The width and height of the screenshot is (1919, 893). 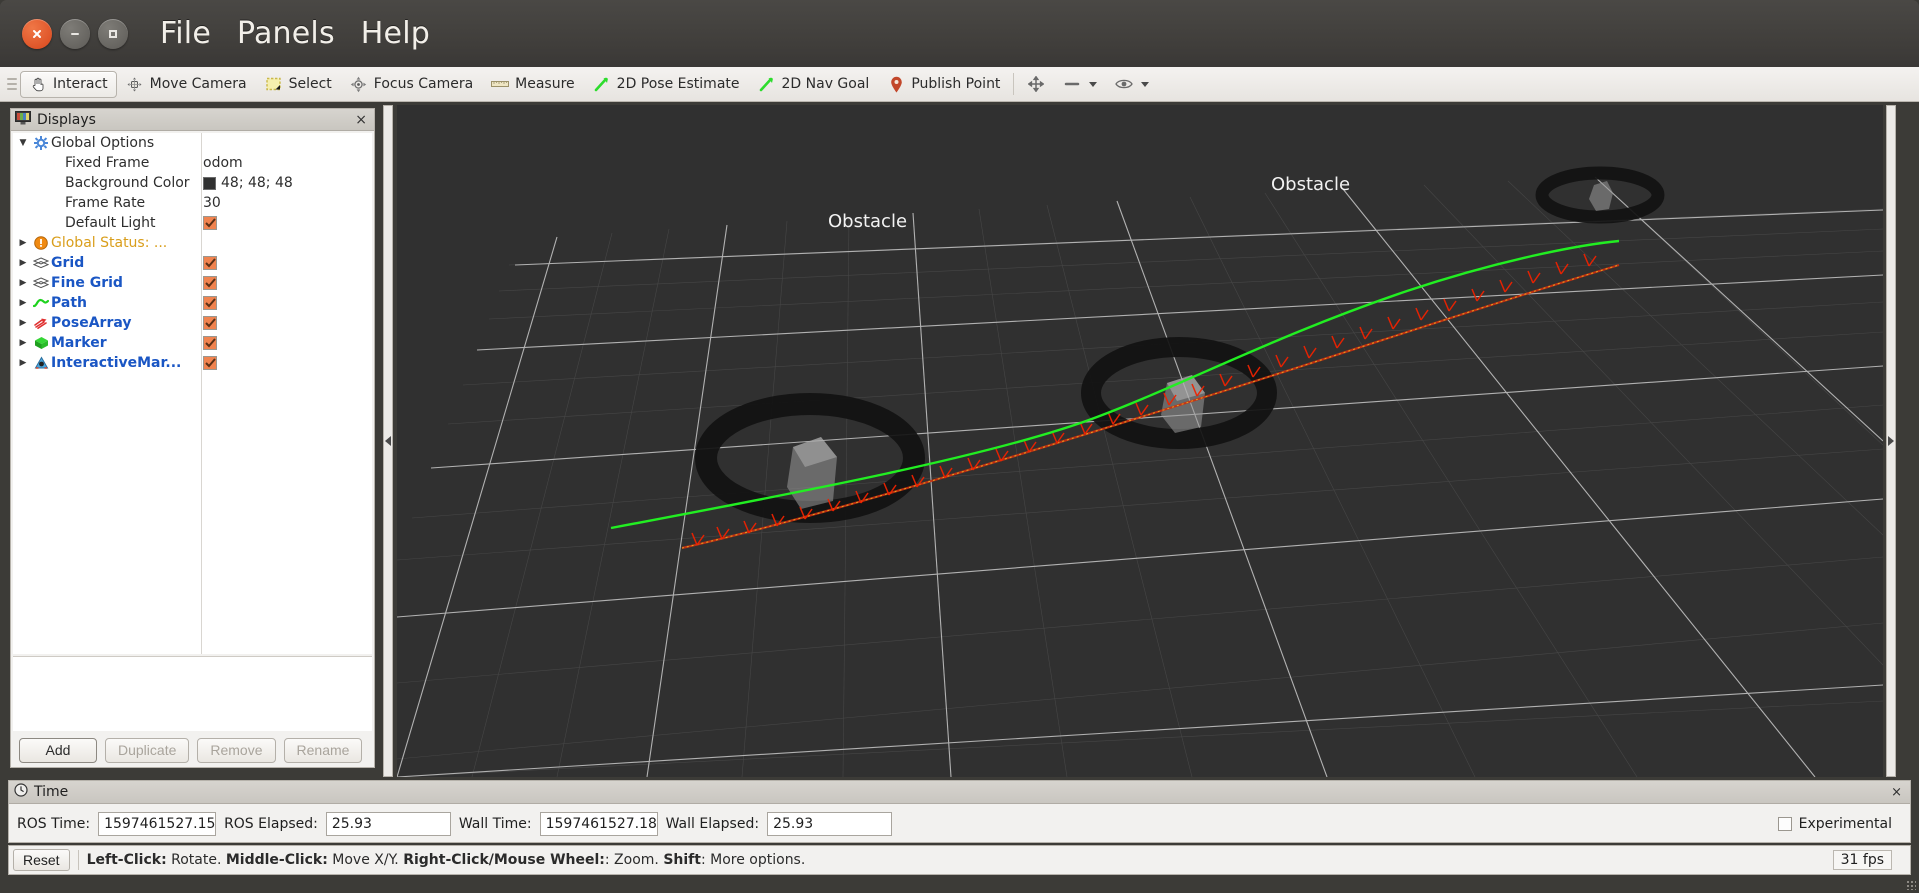 I want to click on resize-grip, so click(x=1911, y=885).